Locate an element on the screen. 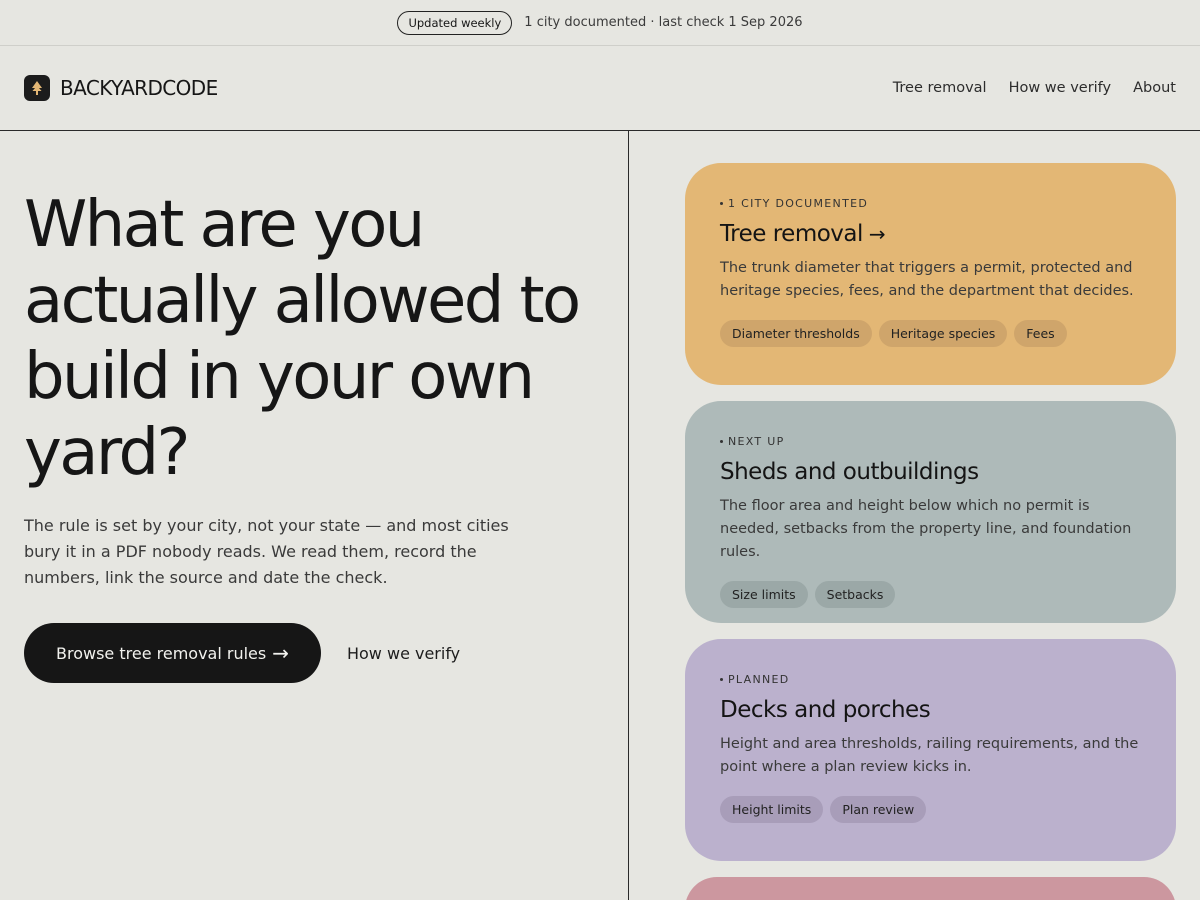  topic-card-partial is located at coordinates (930, 888).